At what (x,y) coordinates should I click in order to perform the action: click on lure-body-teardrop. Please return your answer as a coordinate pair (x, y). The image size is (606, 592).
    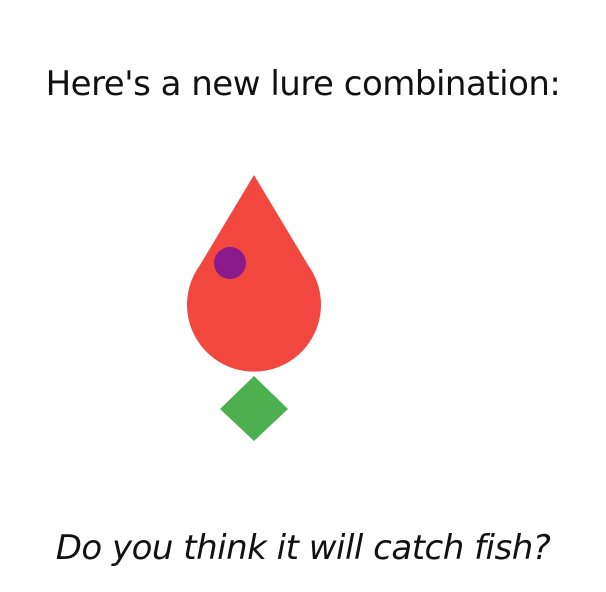
    Looking at the image, I should click on (254, 273).